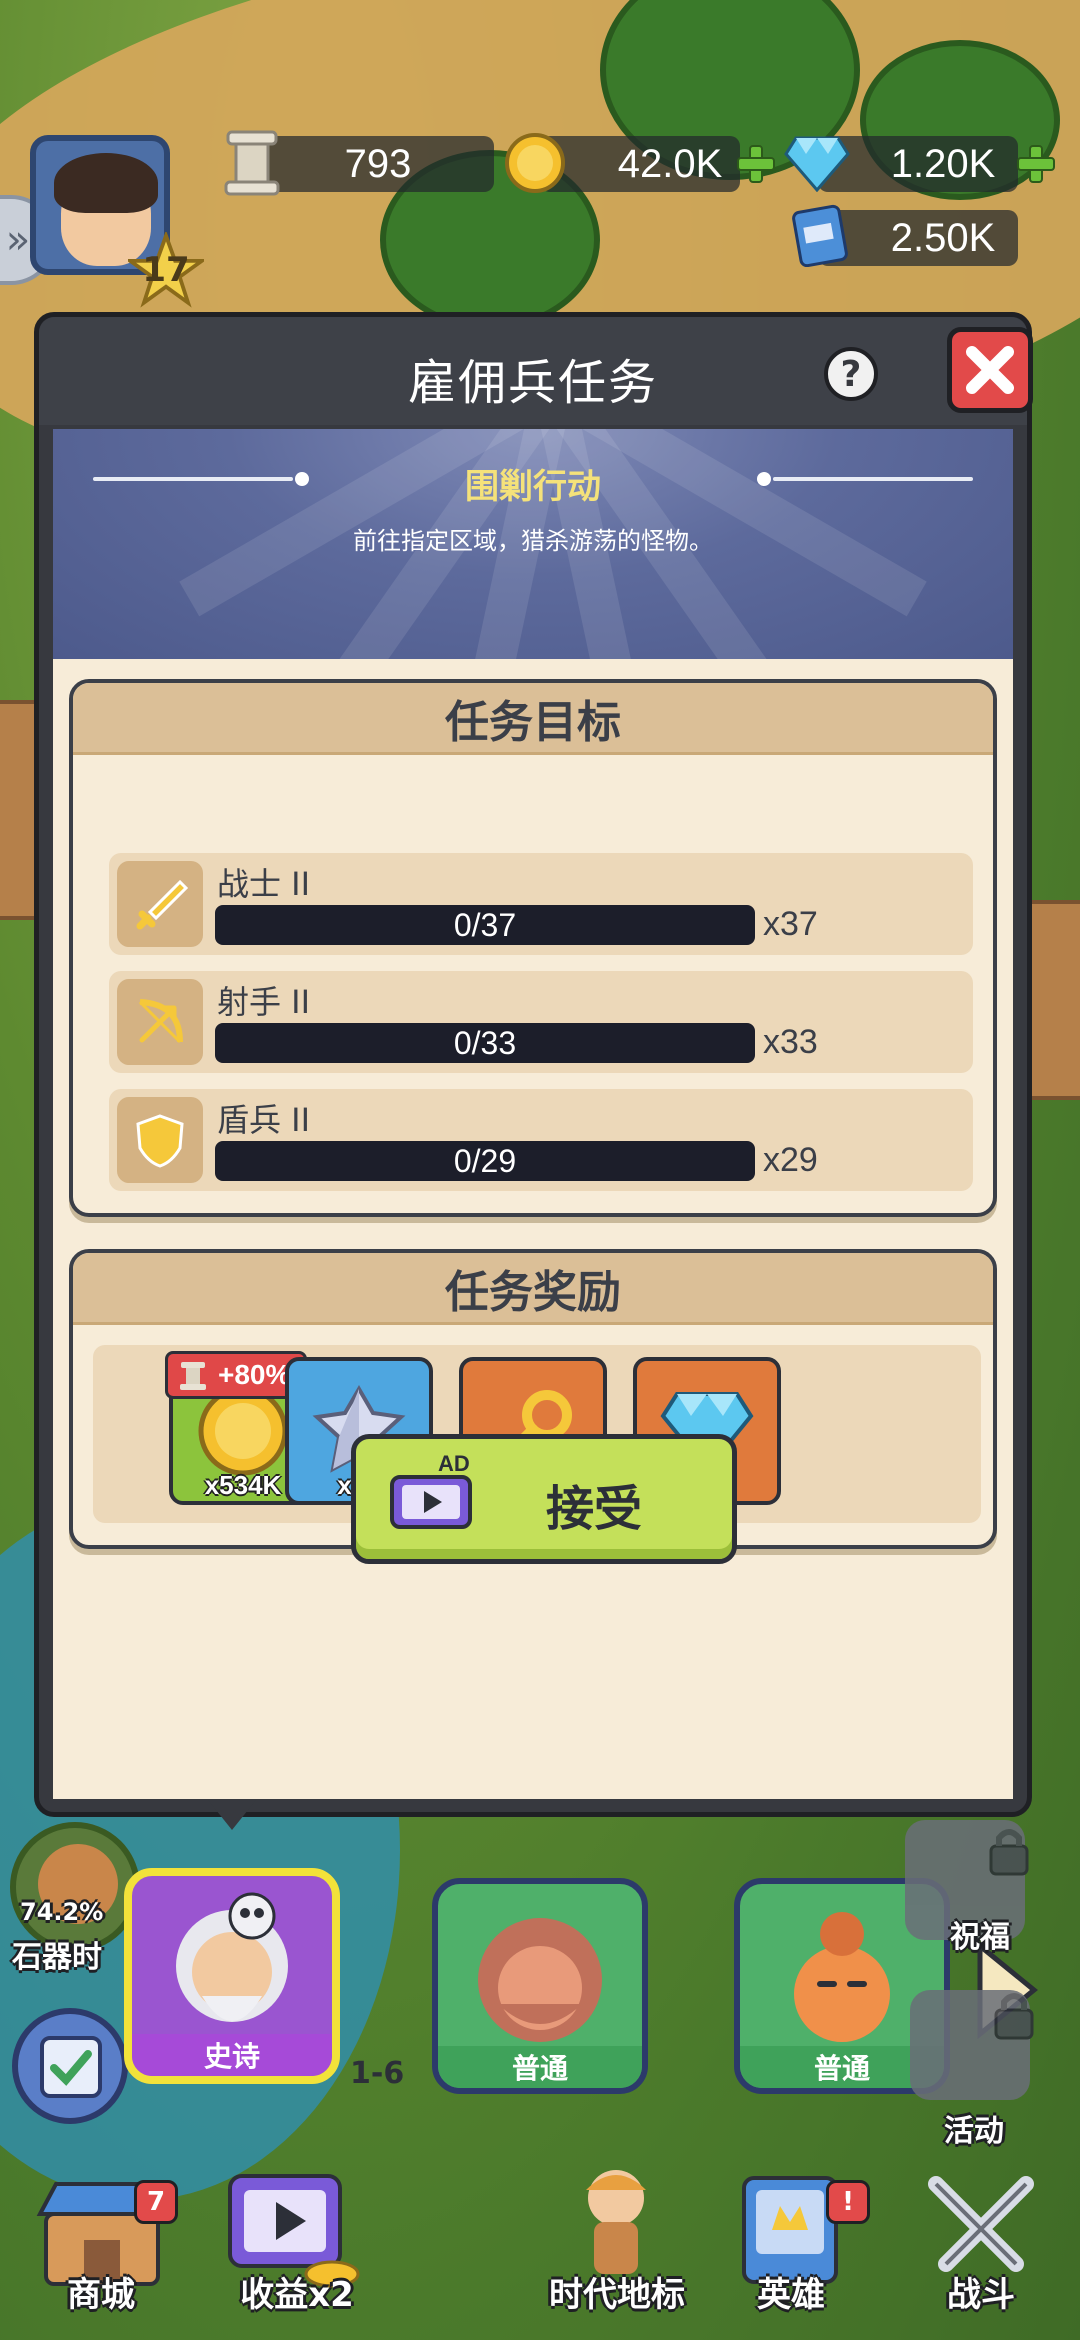 This screenshot has width=1080, height=2340. I want to click on goal-multiplier: x29, so click(790, 1160).